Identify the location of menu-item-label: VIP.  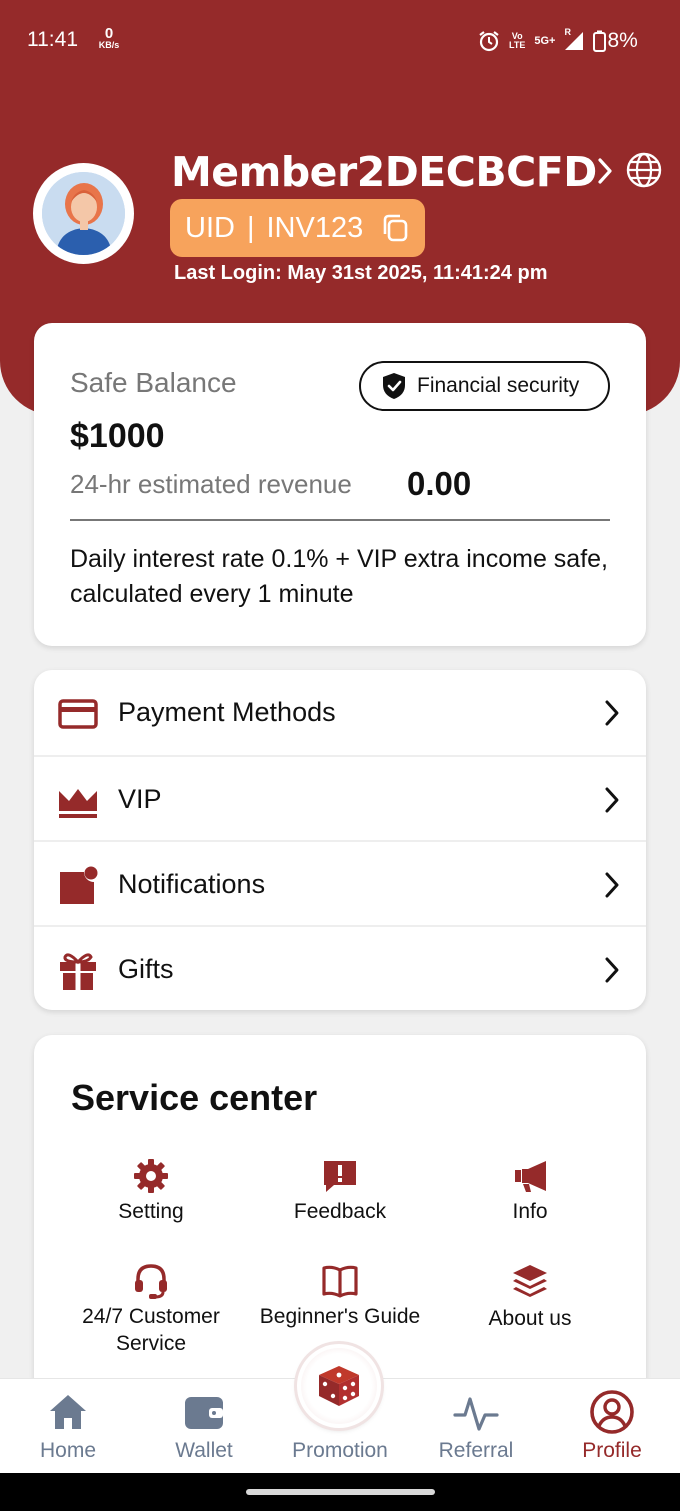
(140, 799).